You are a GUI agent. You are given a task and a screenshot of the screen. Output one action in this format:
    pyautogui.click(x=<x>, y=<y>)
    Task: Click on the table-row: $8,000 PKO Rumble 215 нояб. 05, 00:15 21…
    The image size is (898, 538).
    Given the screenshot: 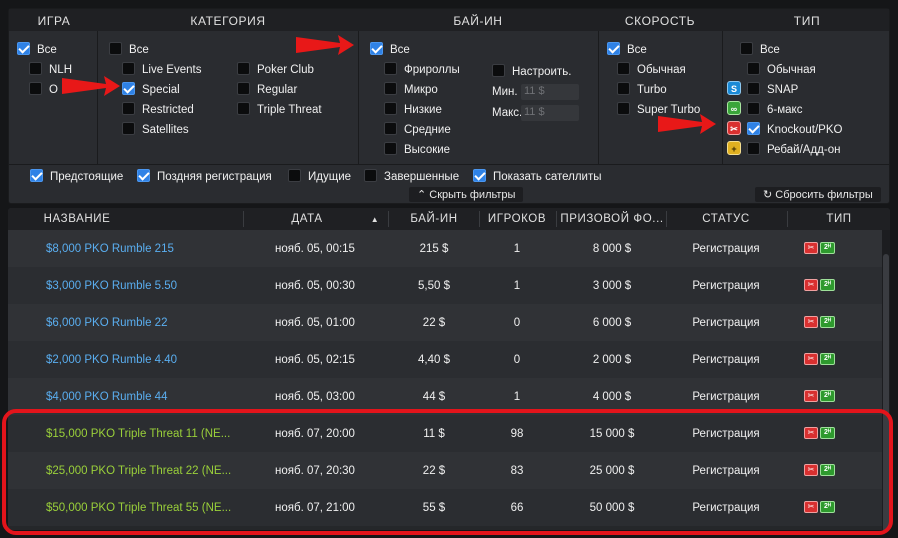 What is the action you would take?
    pyautogui.click(x=445, y=248)
    